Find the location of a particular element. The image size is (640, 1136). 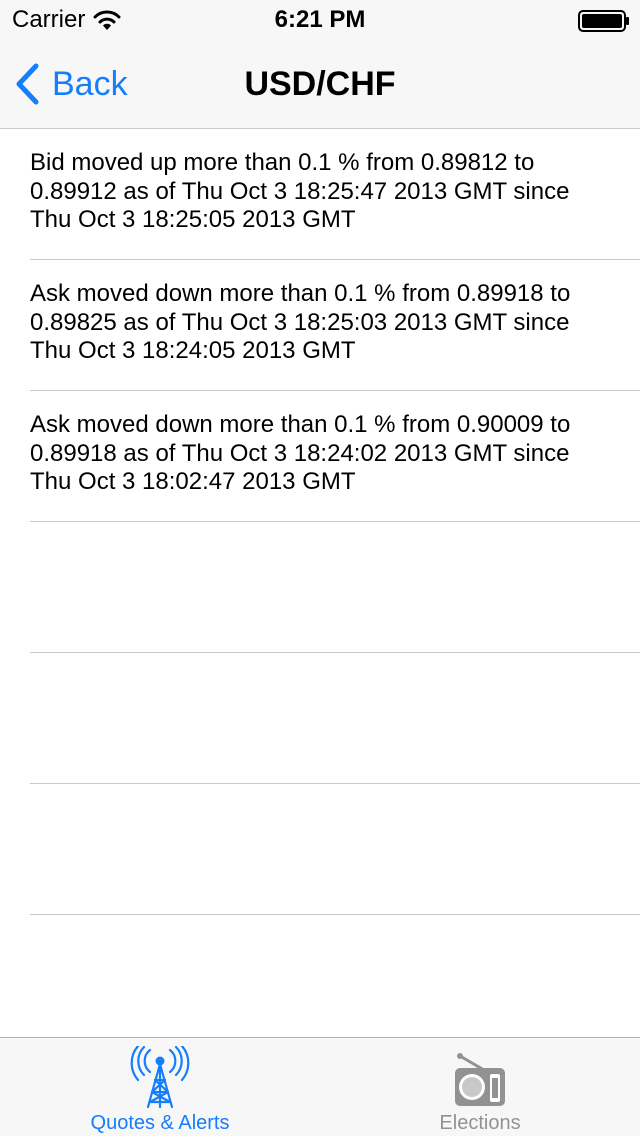

tab-bar: Quotes & Alerts Elections is located at coordinates (320, 1086).